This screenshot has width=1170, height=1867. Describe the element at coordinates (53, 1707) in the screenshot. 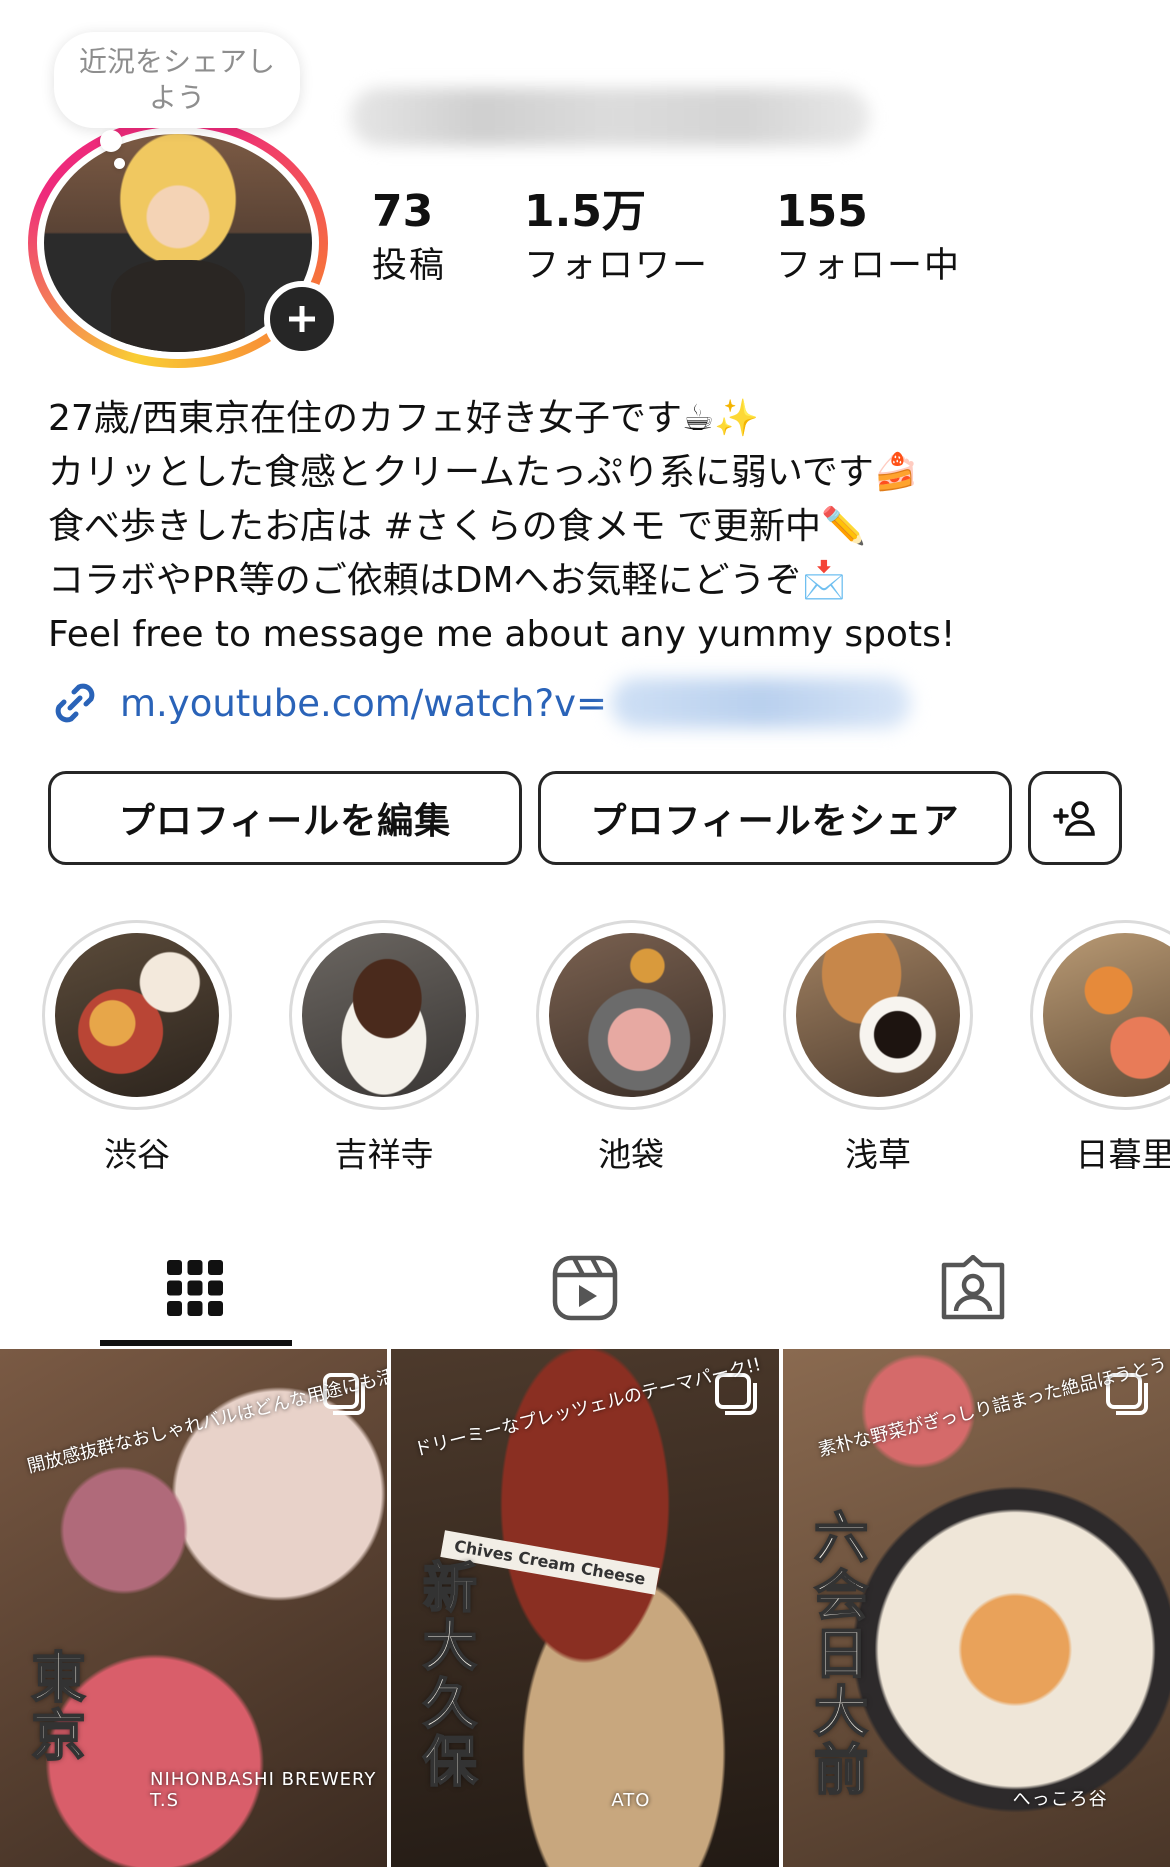

I see `post-overlay-title: 東京` at that location.